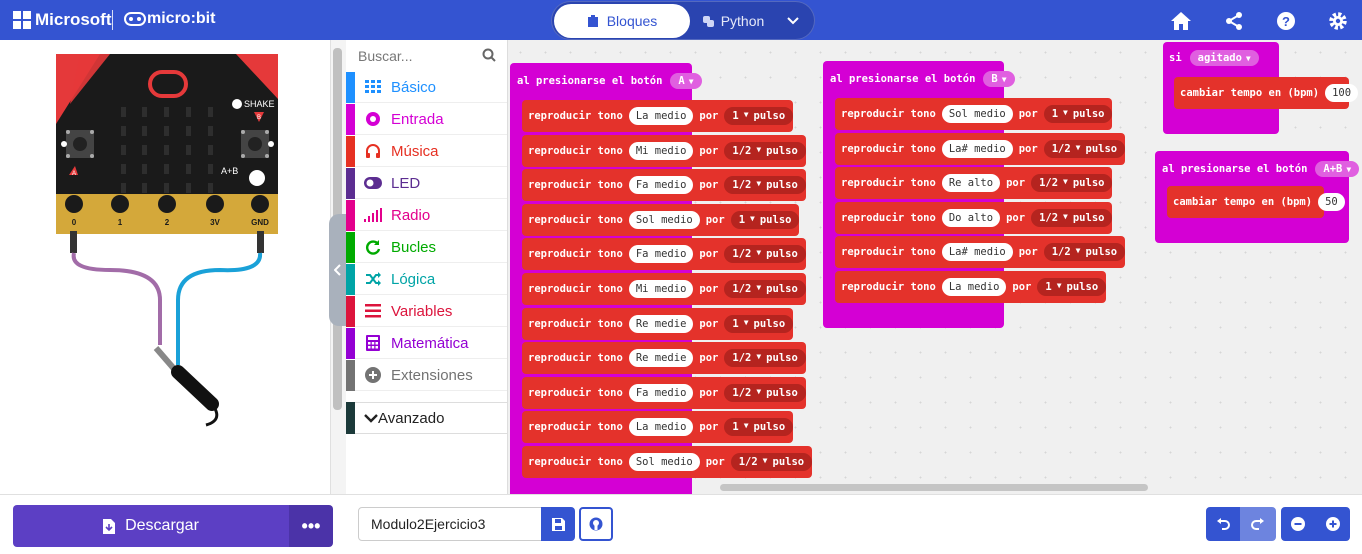 The height and width of the screenshot is (554, 1362). I want to click on play-tone-block: reproducir tono Do alto por 1/2 ▼ pulso, so click(974, 217).